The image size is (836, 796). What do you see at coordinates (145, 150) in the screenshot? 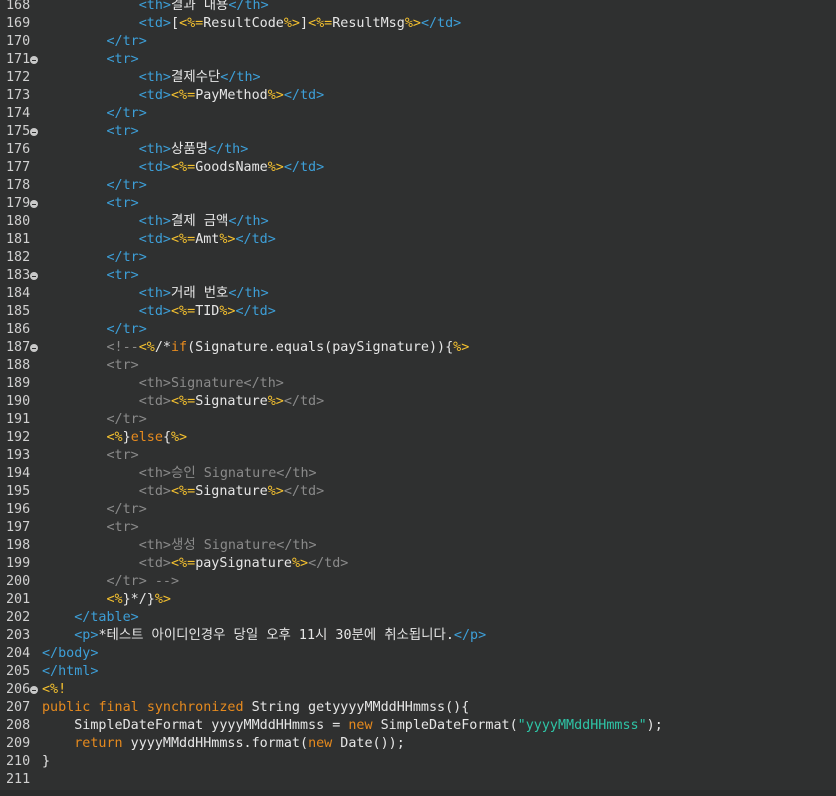
I see `code-text: <th>상품명</th>` at bounding box center [145, 150].